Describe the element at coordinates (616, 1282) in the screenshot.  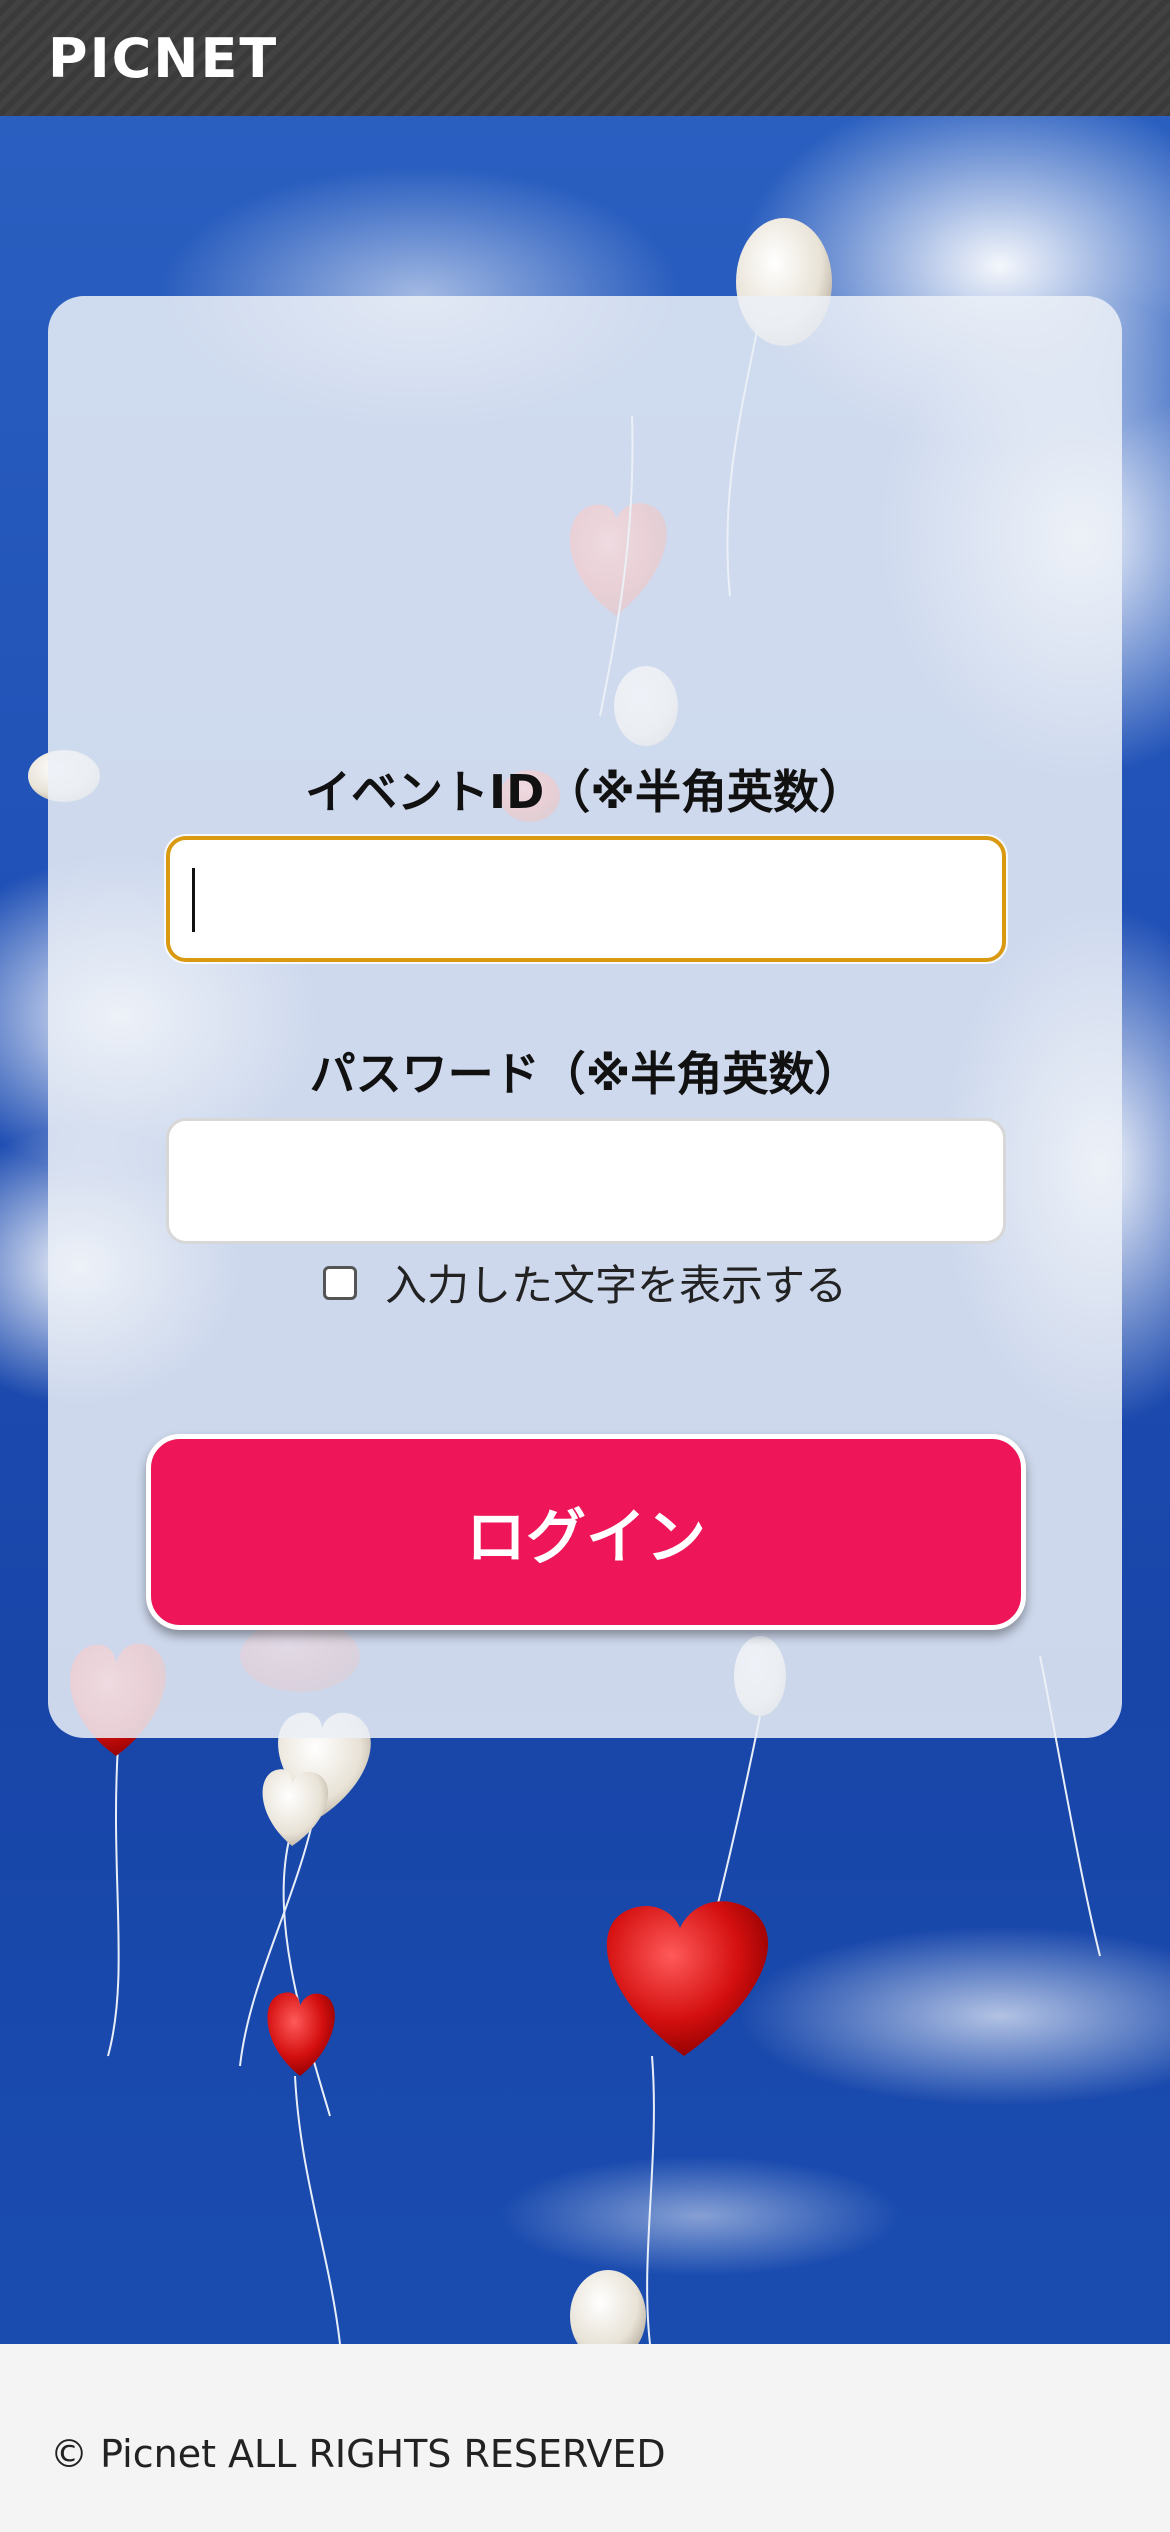
I see `show-password-label: 入力した文字を表示する` at that location.